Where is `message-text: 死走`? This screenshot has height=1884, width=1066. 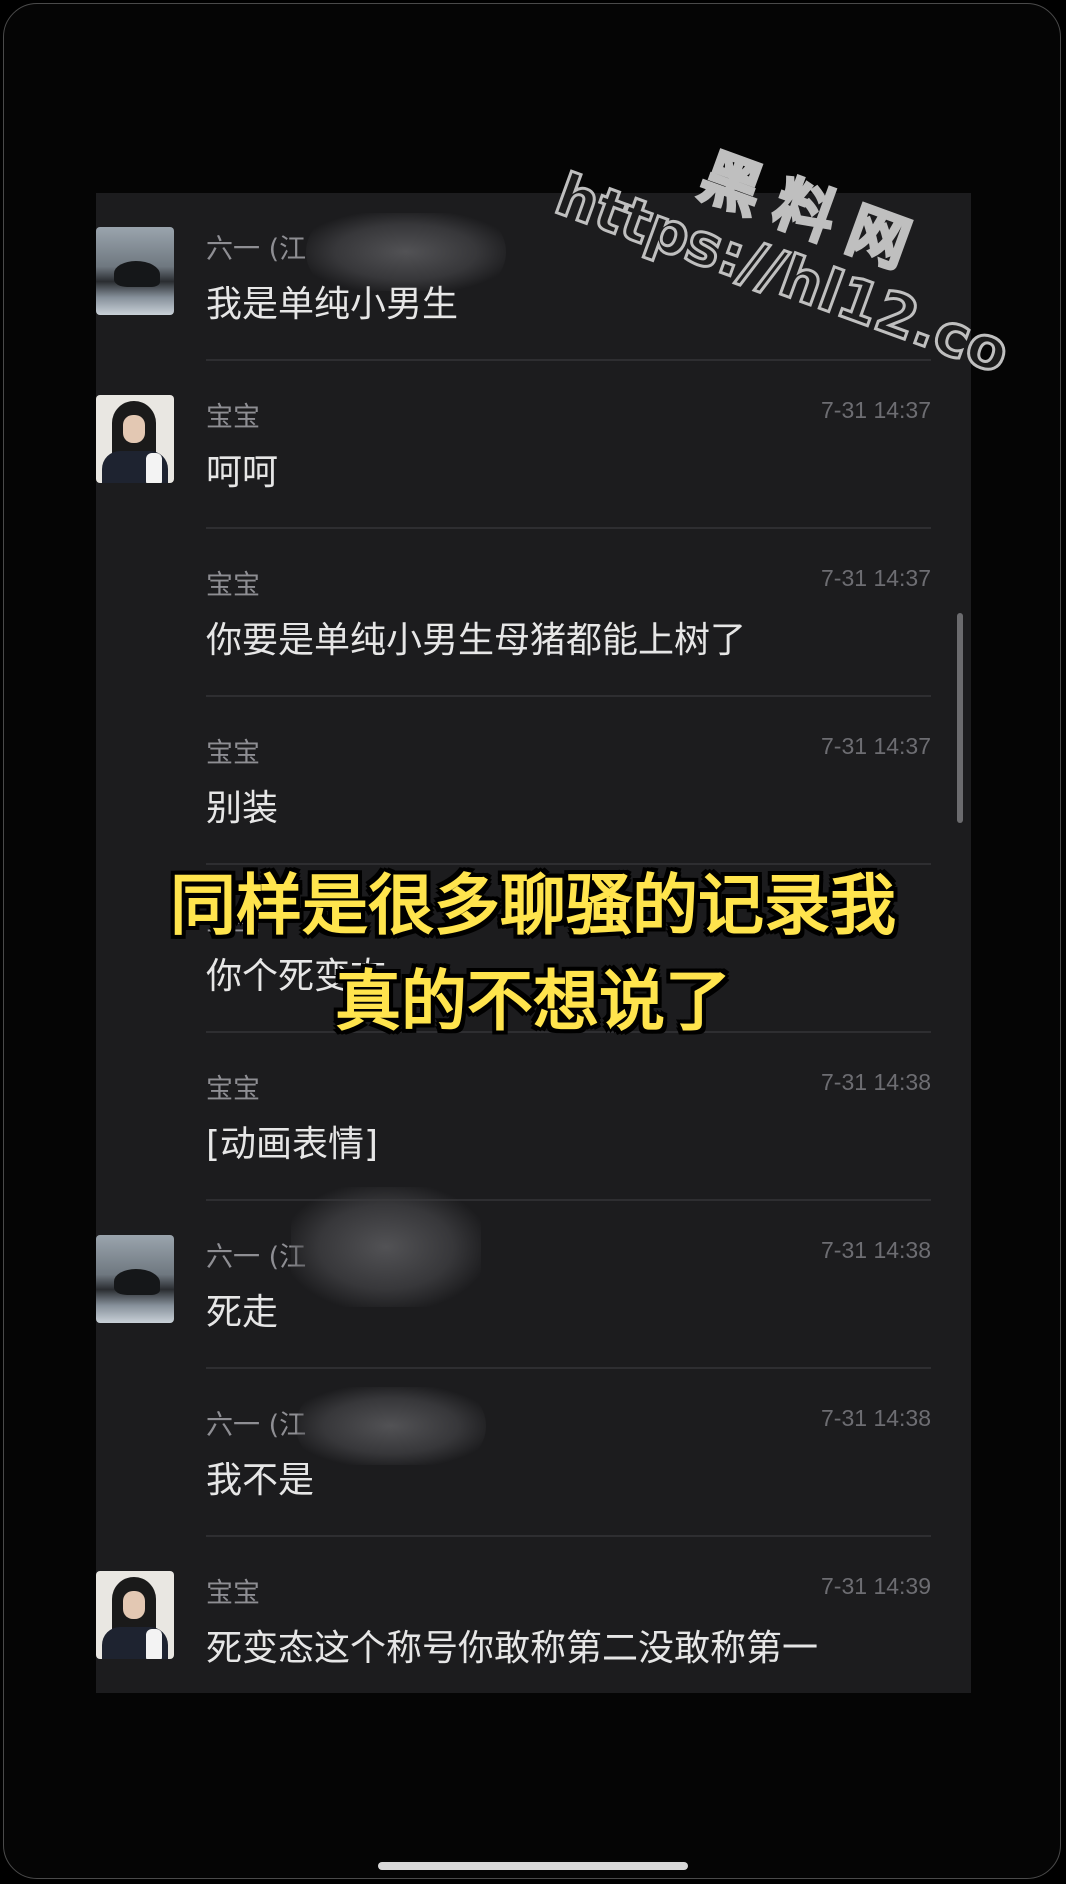 message-text: 死走 is located at coordinates (242, 1312).